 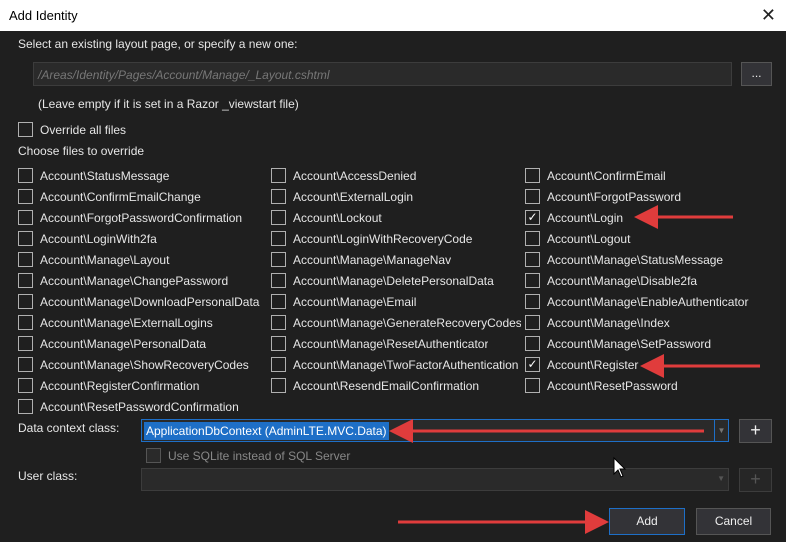 I want to click on mouse-cursor-icon, so click(x=620, y=467).